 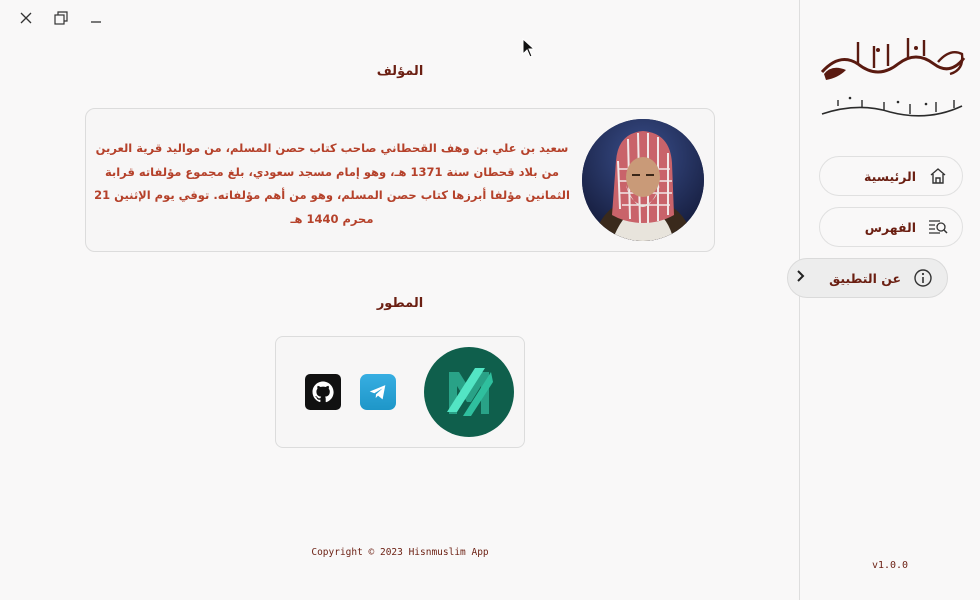 I want to click on github-icon, so click(x=323, y=392).